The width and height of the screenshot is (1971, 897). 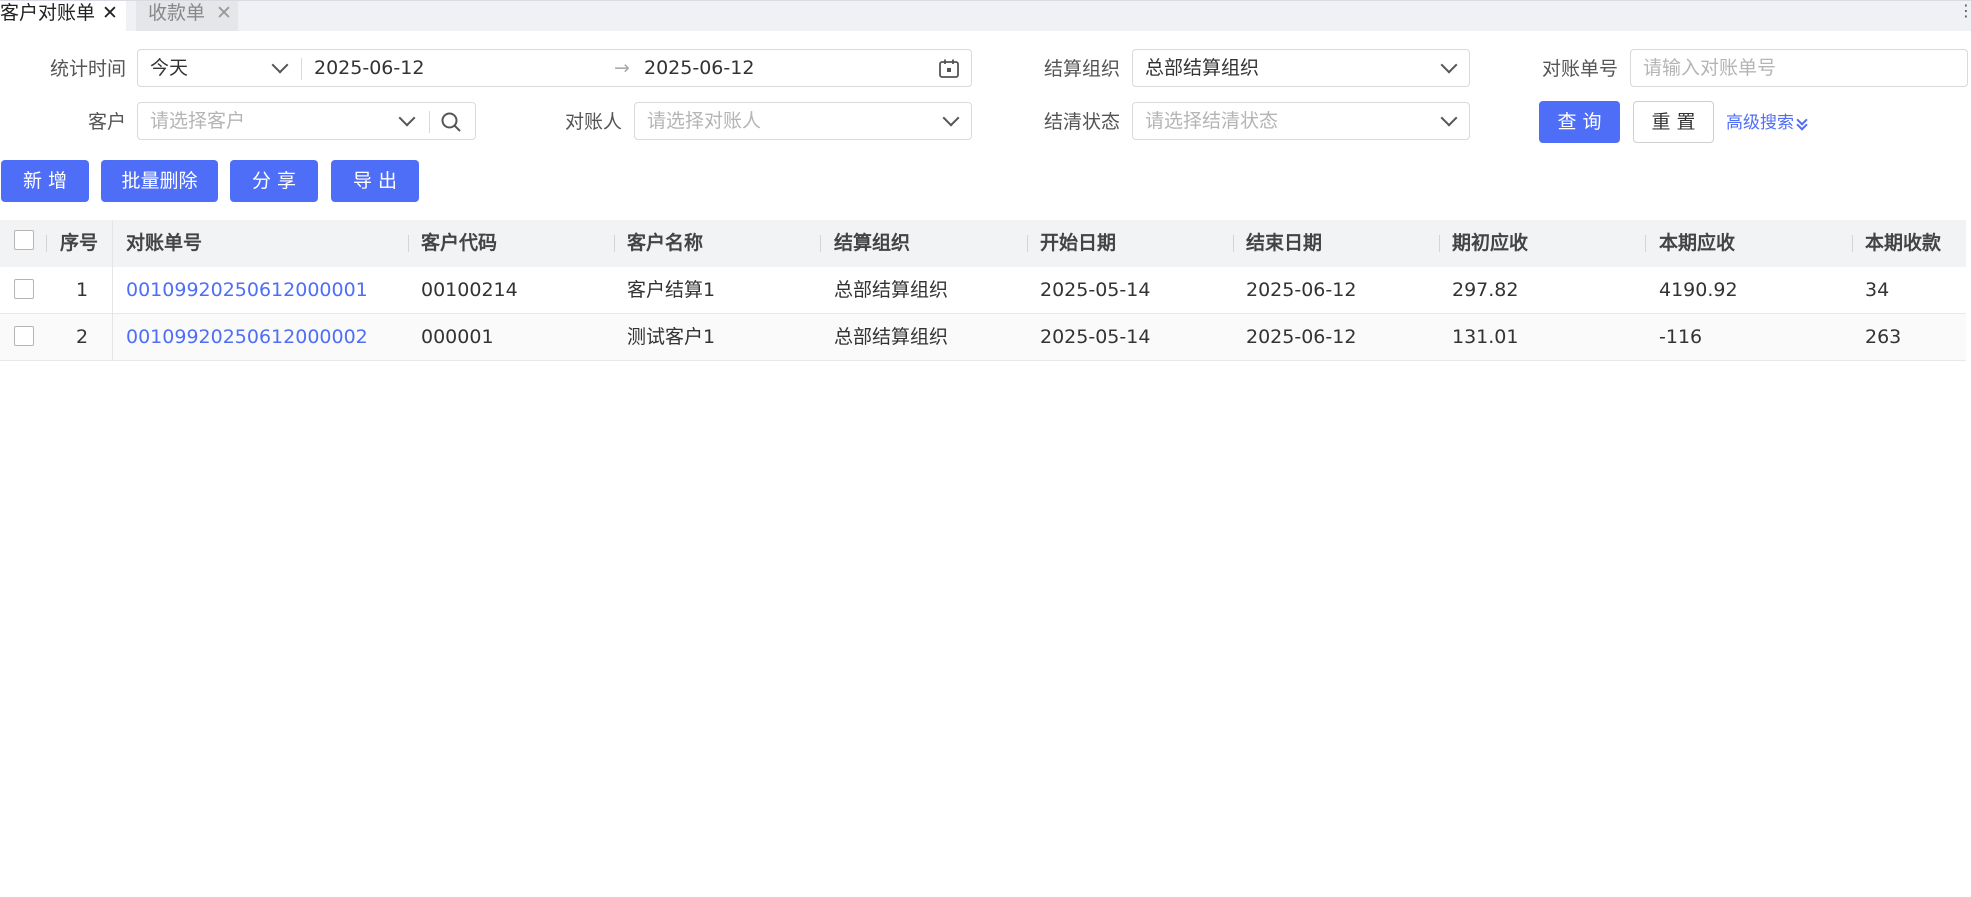 I want to click on cell-current-receivable: 4190.92, so click(x=1698, y=290).